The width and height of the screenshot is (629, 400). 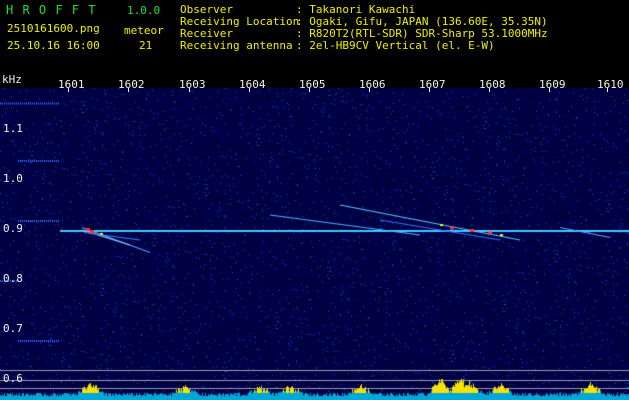 What do you see at coordinates (53, 28) in the screenshot?
I see `image-filename: 2510161600.png` at bounding box center [53, 28].